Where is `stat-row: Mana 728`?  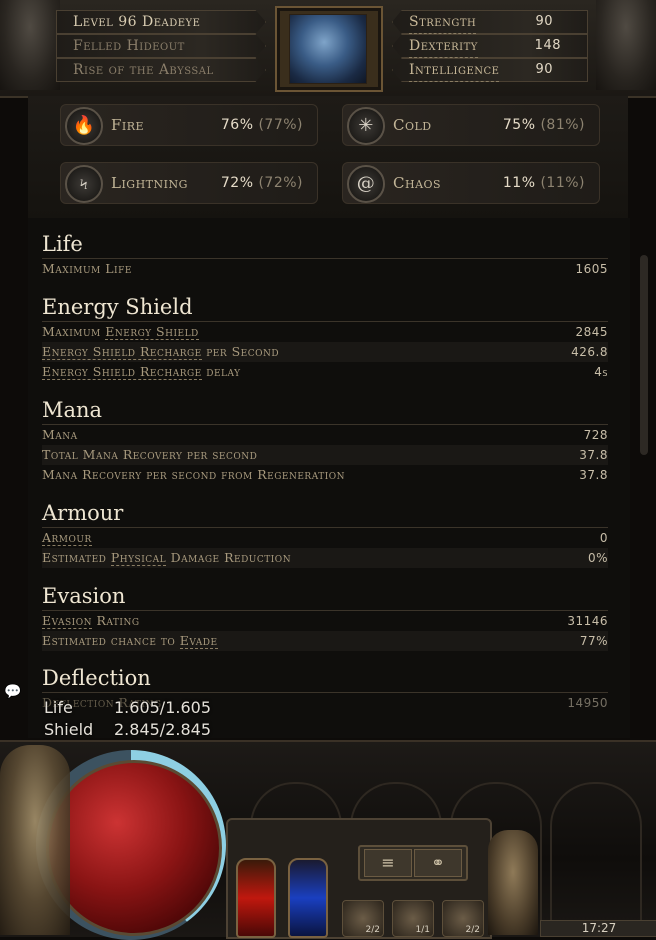
stat-row: Mana 728 is located at coordinates (325, 434).